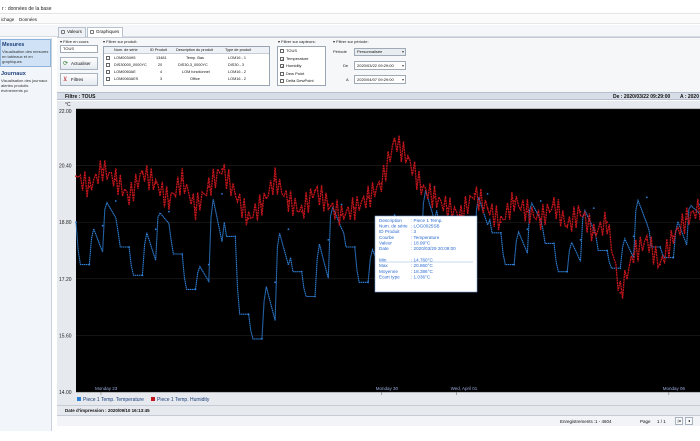 The image size is (700, 441). I want to click on chevron-down-icon: ▾, so click(402, 65).